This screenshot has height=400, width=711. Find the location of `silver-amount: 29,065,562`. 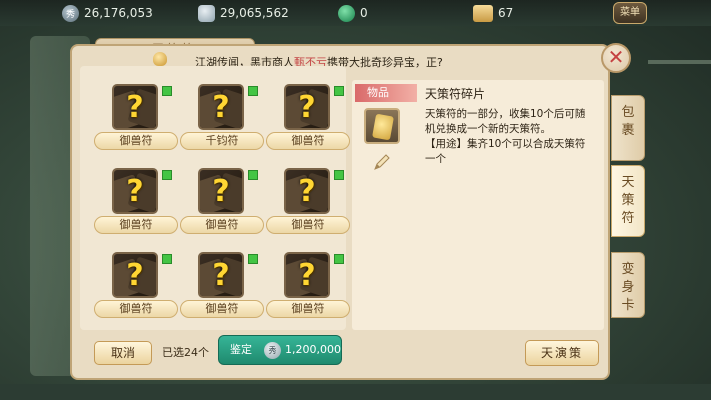

silver-amount: 29,065,562 is located at coordinates (254, 13).